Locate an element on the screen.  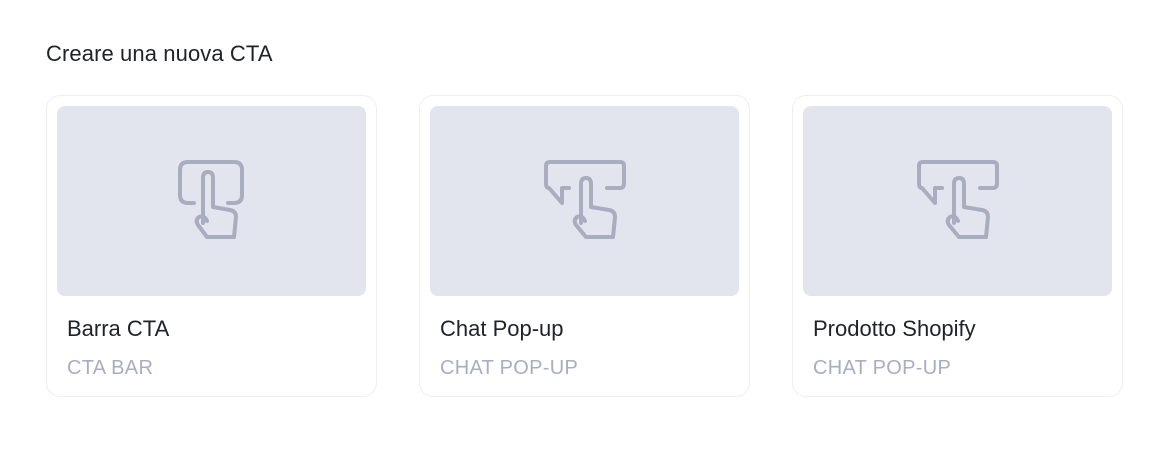
card-type-label: CTA BAR is located at coordinates (110, 368).